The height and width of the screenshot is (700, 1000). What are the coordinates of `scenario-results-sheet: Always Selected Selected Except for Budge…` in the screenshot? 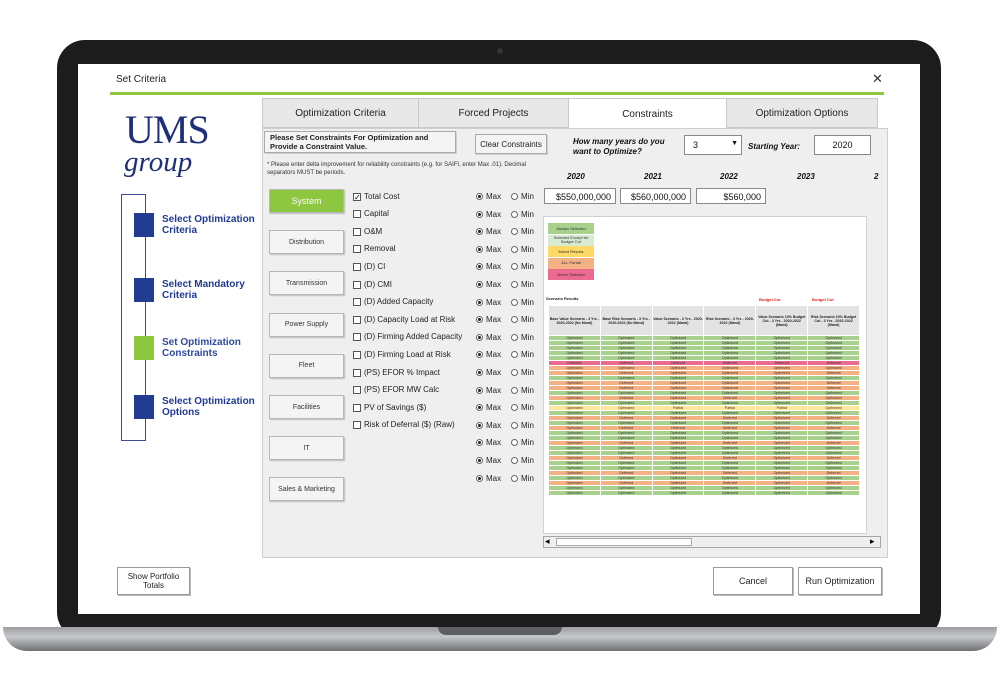 It's located at (705, 375).